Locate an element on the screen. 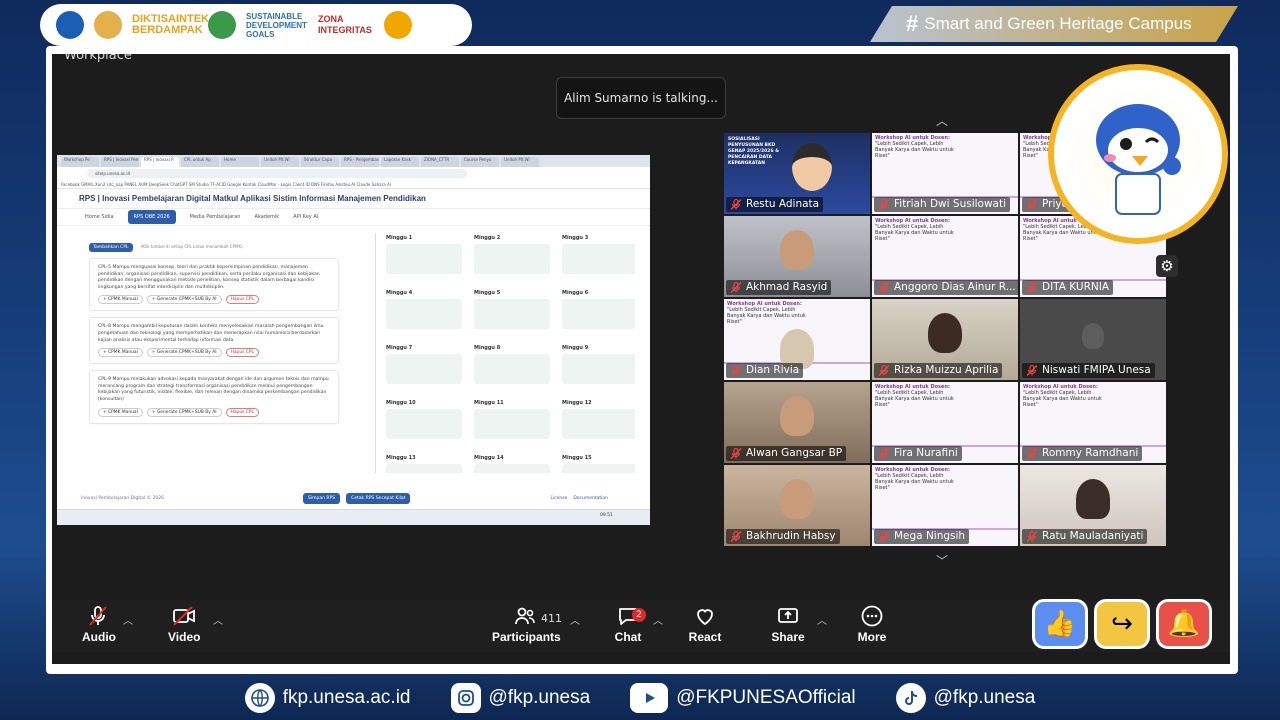 The width and height of the screenshot is (1280, 720). browser-tab: RPS | Inovasi Pem is located at coordinates (120, 162).